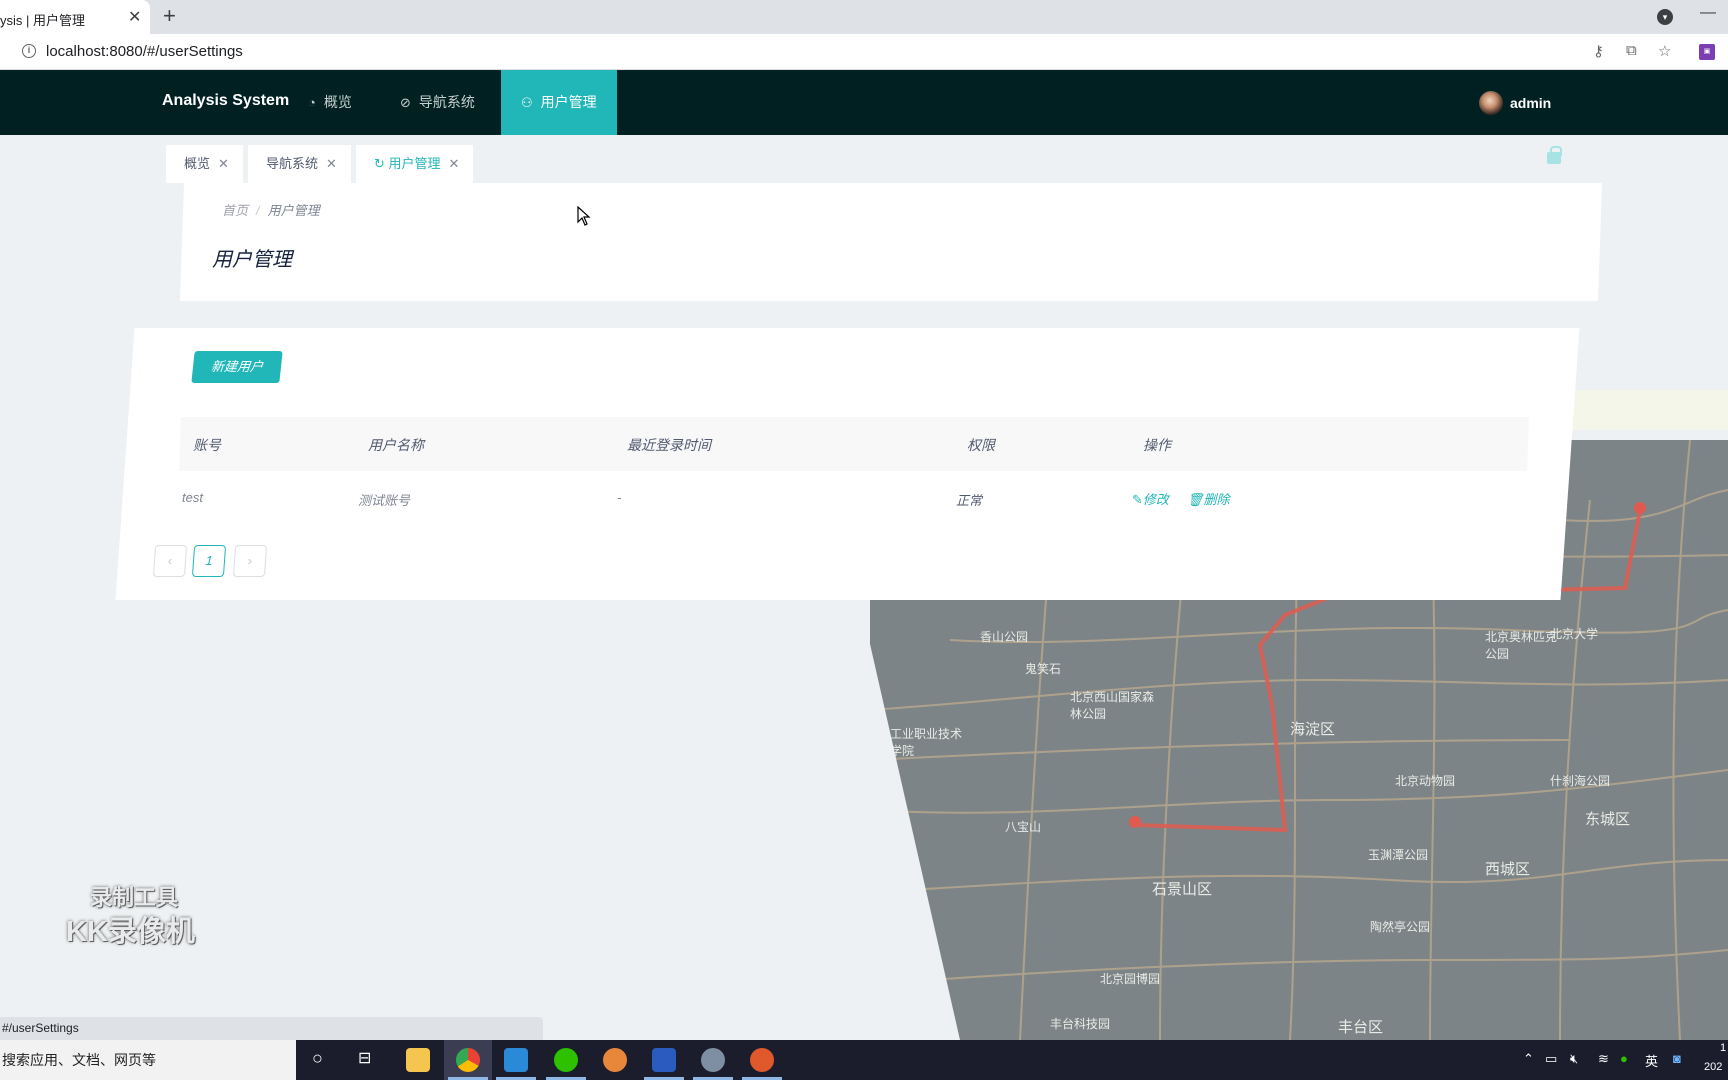  Describe the element at coordinates (235, 210) in the screenshot. I see `breadcrumb-home: 首页` at that location.